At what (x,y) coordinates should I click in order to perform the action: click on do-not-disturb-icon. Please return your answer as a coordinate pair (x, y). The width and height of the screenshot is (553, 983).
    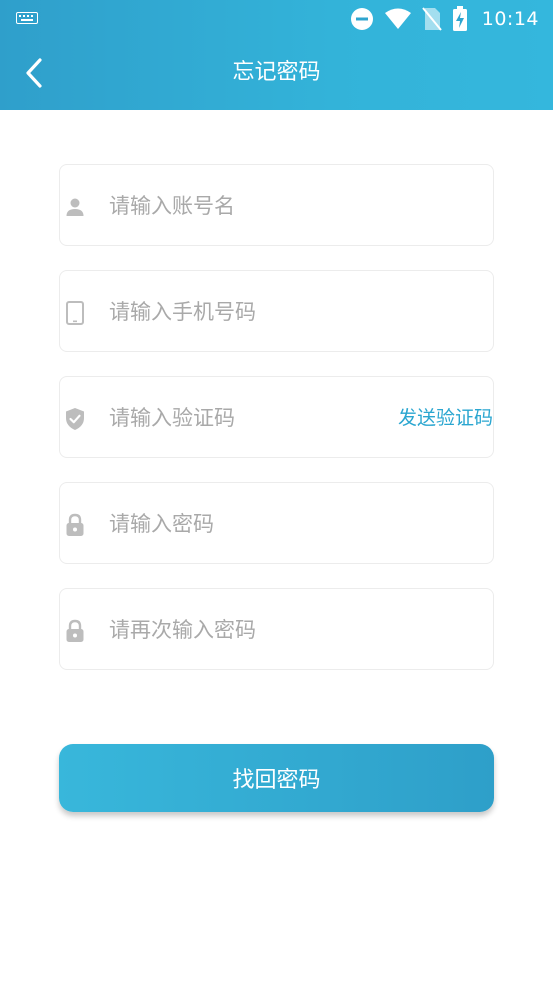
    Looking at the image, I should click on (361, 19).